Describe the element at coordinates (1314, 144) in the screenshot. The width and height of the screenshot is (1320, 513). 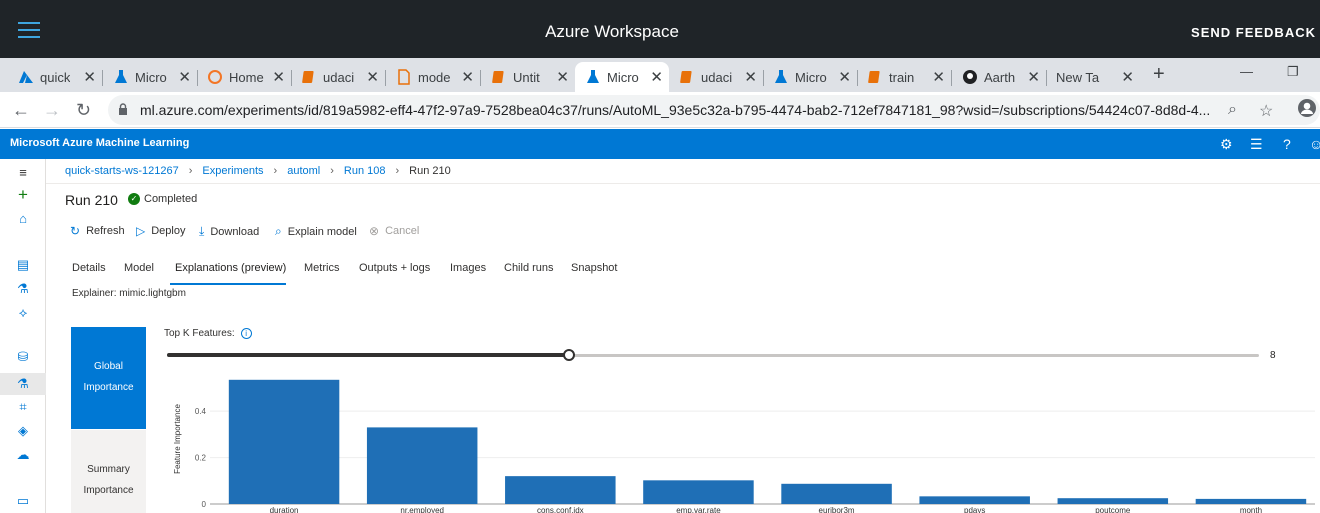
I see `feedback-smiley-icon: ☺` at that location.